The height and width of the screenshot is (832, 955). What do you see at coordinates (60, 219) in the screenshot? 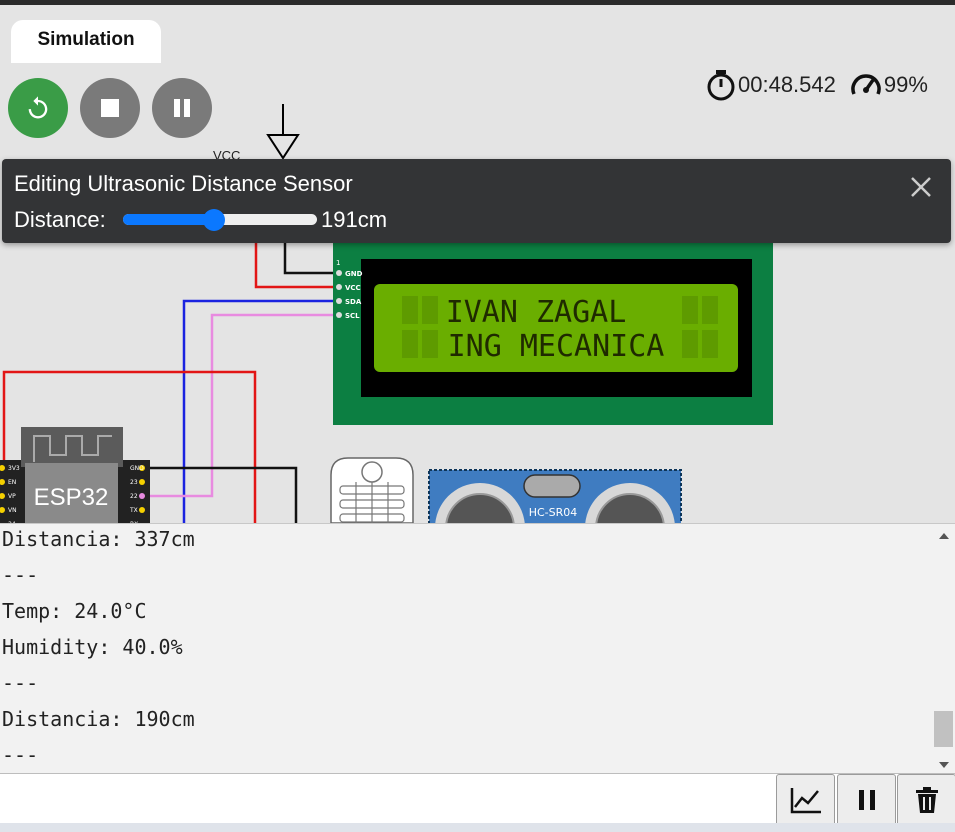
I see `distance-label: Distance:` at bounding box center [60, 219].